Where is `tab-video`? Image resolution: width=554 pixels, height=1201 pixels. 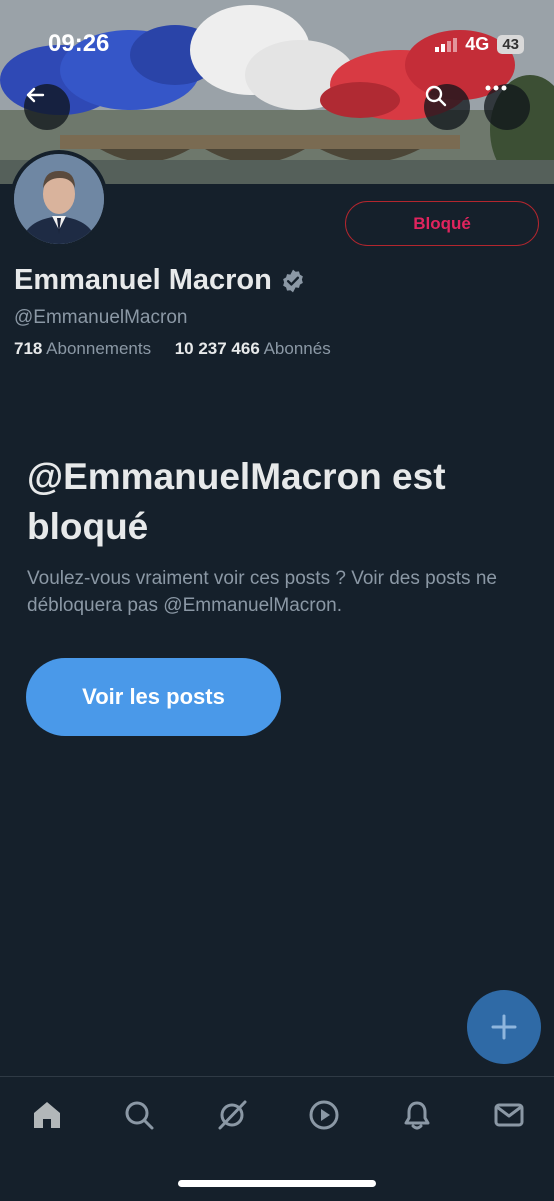 tab-video is located at coordinates (324, 1115).